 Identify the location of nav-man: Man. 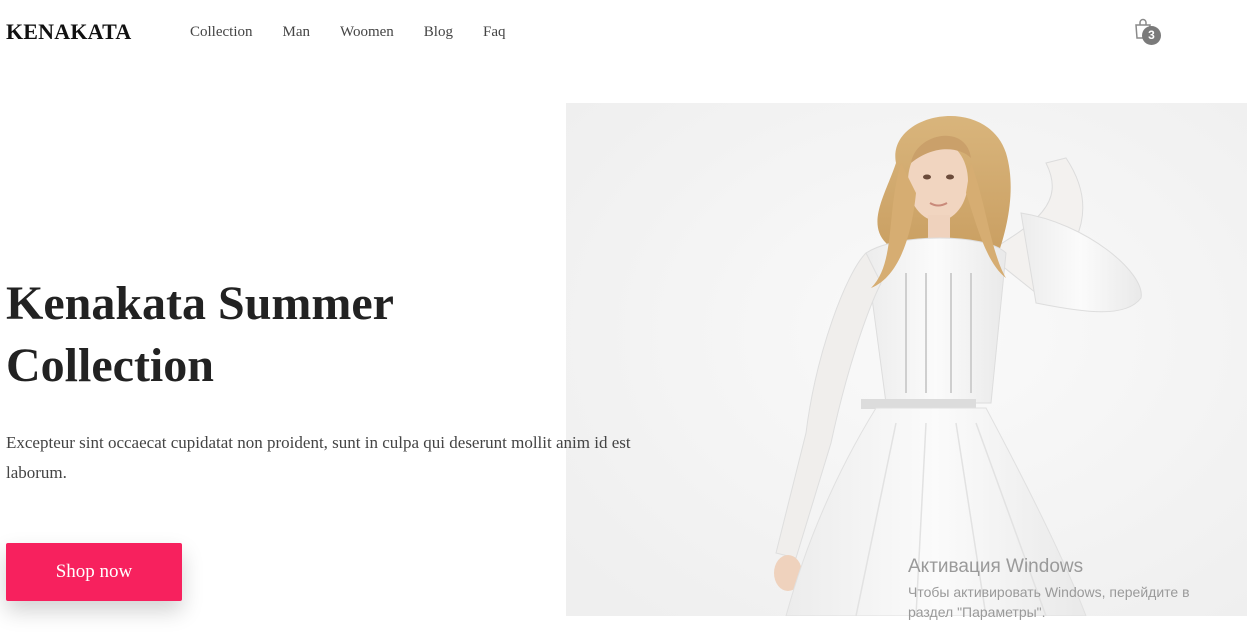
(297, 32).